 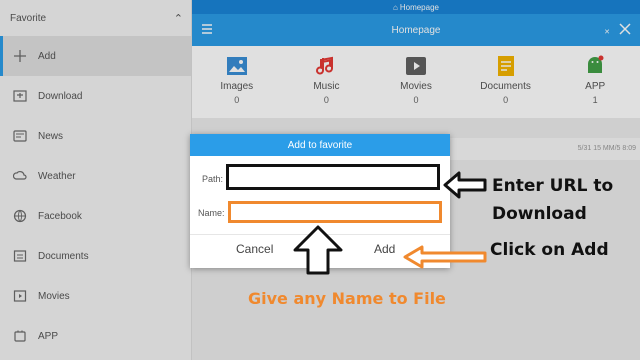 I want to click on arrow-up-icon, so click(x=318, y=250).